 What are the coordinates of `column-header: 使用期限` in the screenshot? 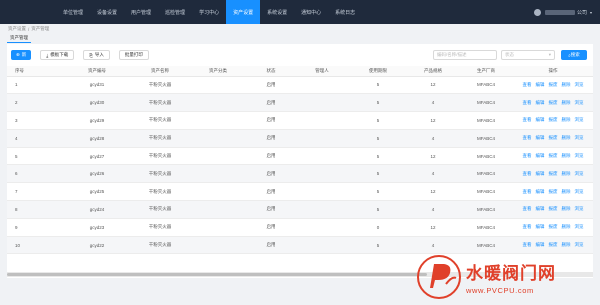 It's located at (378, 71).